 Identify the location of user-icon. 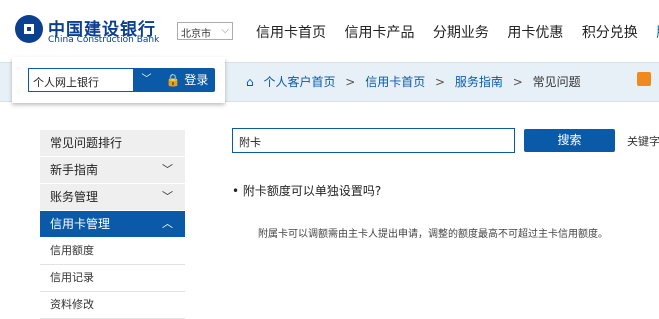
(644, 79).